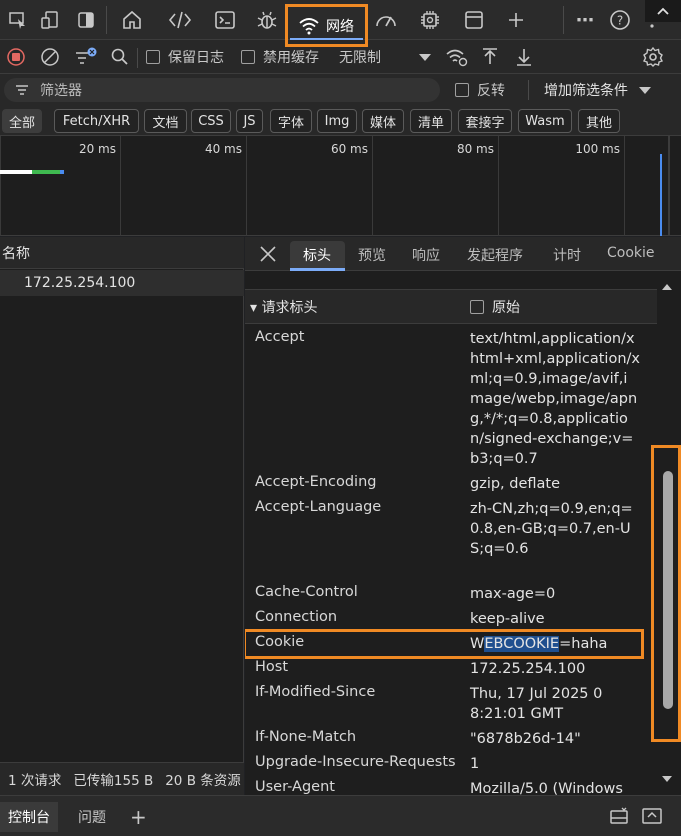 This screenshot has height=836, width=681. What do you see at coordinates (18, 20) in the screenshot?
I see `inspect-element-icon` at bounding box center [18, 20].